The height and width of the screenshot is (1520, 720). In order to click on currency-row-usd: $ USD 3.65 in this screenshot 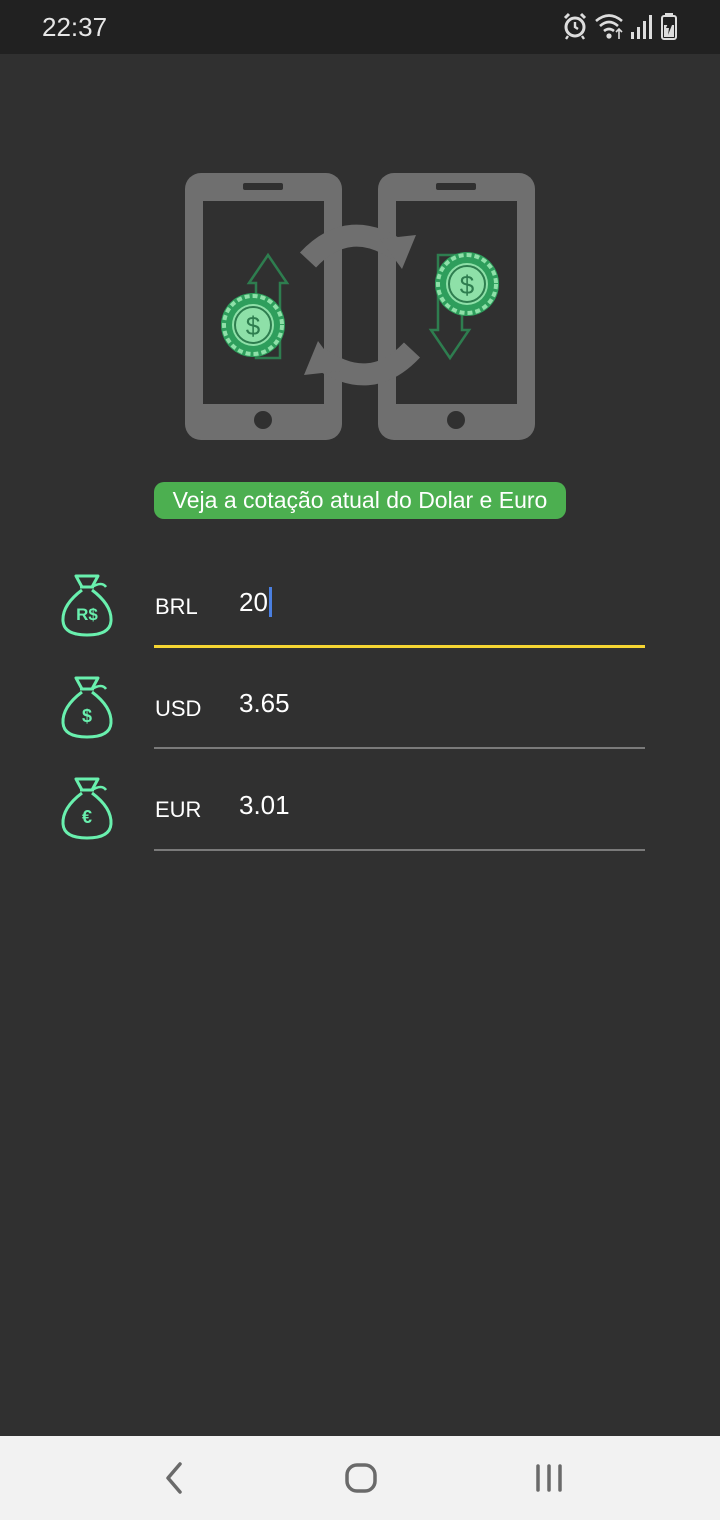, I will do `click(360, 726)`.